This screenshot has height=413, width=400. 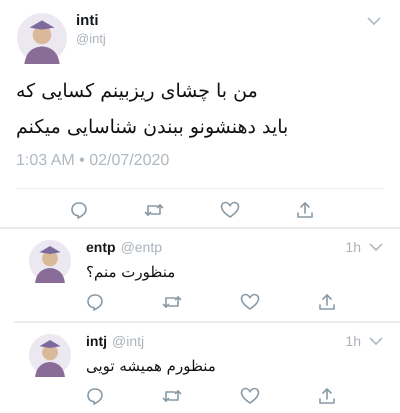 I want to click on timestamp: 1:03 AM • 02/07/2020, so click(x=93, y=161).